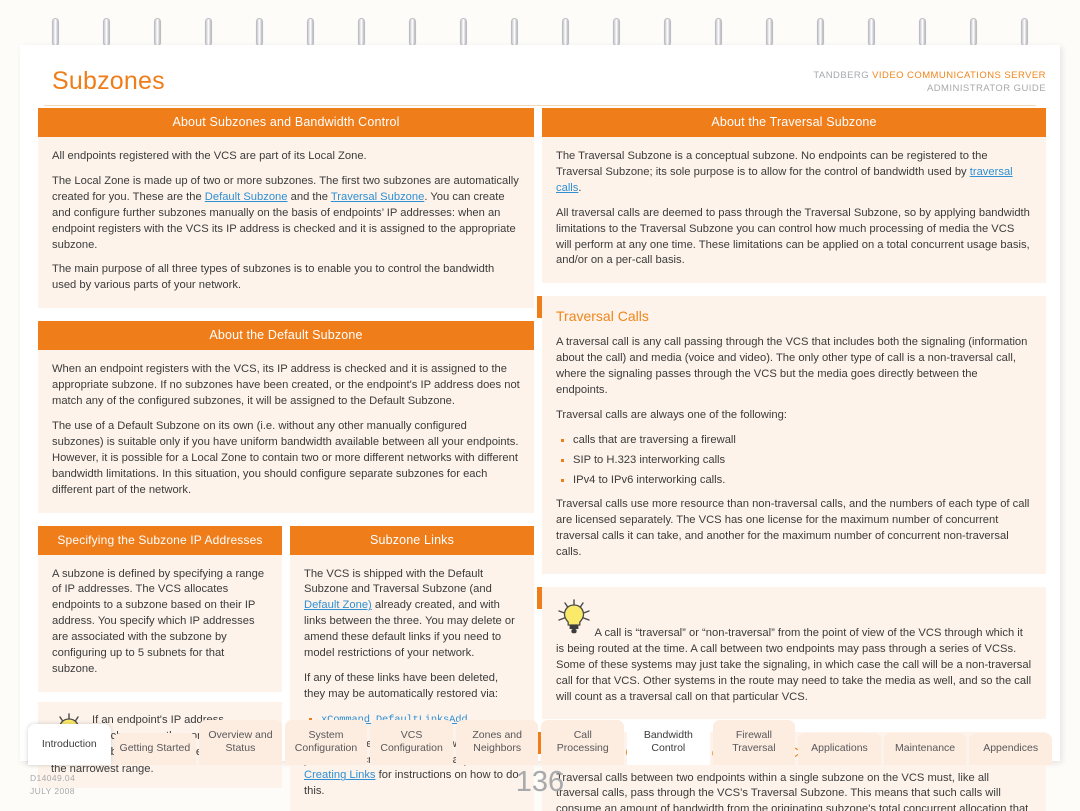  I want to click on section-heading-about-traversal-subzone: About the Traversal Subzone, so click(794, 122).